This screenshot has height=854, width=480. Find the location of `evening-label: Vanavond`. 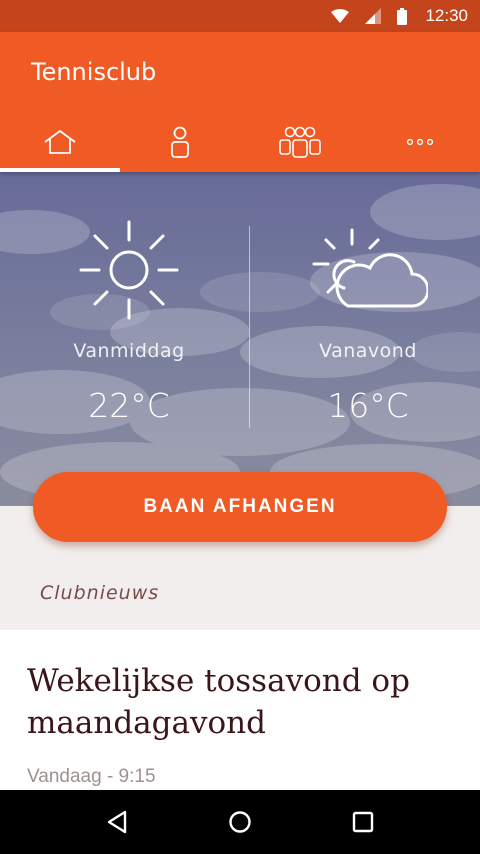

evening-label: Vanavond is located at coordinates (368, 351).